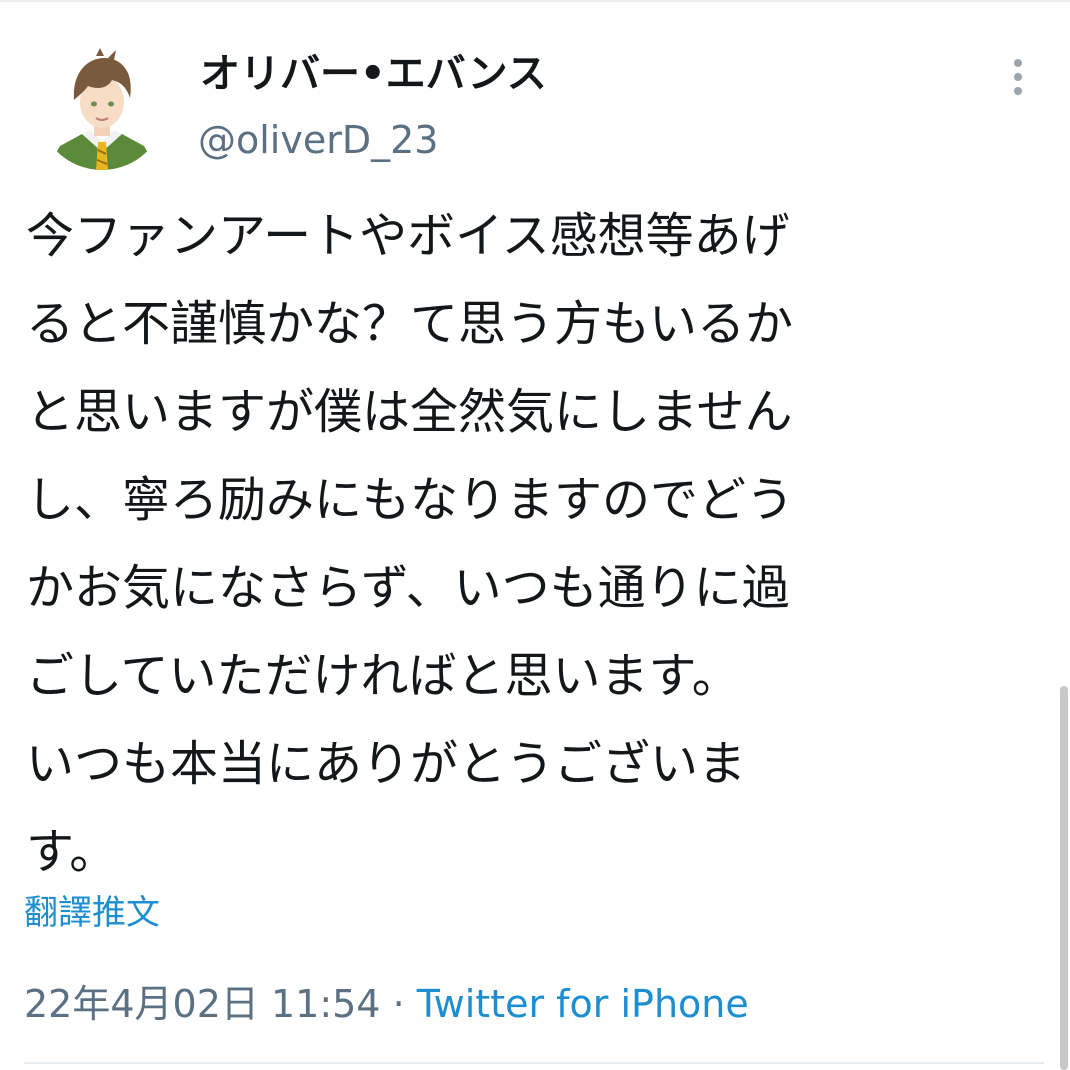 This screenshot has height=1070, width=1070. I want to click on avatar-illustration, so click(102, 106).